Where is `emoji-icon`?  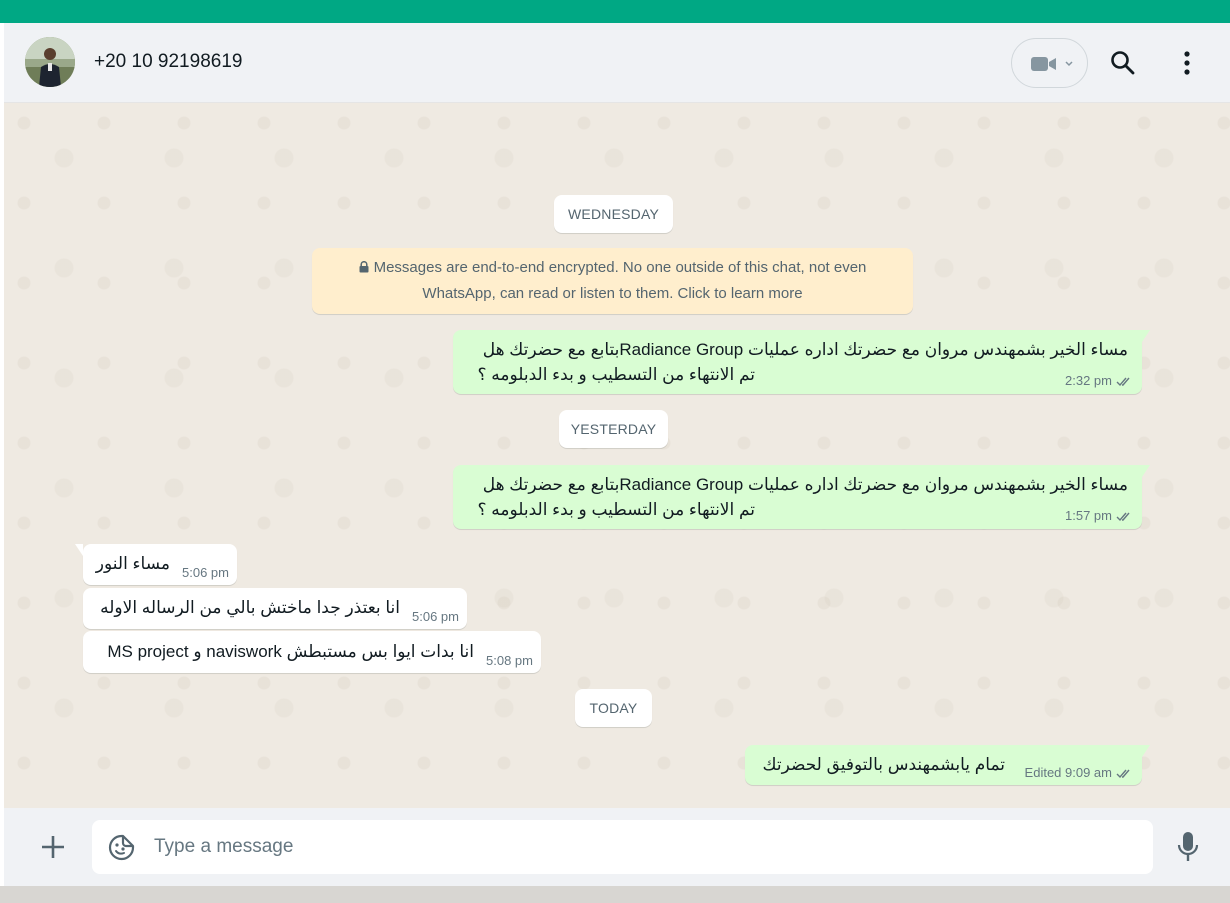 emoji-icon is located at coordinates (121, 847).